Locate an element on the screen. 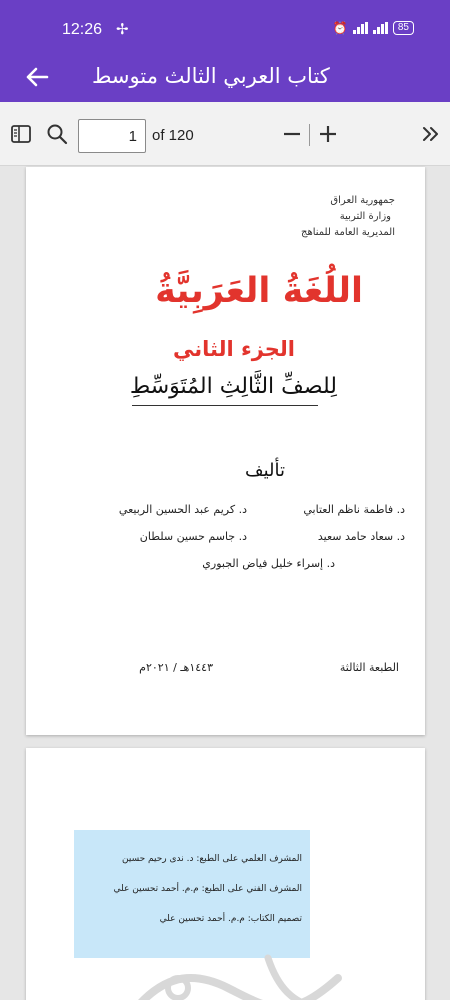 The width and height of the screenshot is (450, 1000). search-icon is located at coordinates (57, 134).